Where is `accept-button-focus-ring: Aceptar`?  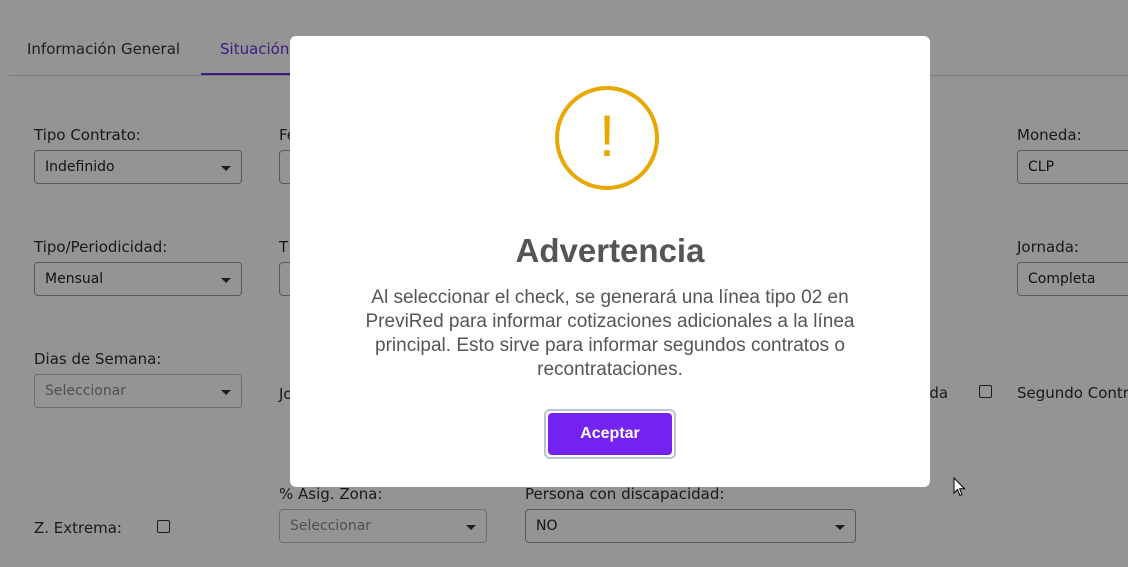 accept-button-focus-ring: Aceptar is located at coordinates (610, 434).